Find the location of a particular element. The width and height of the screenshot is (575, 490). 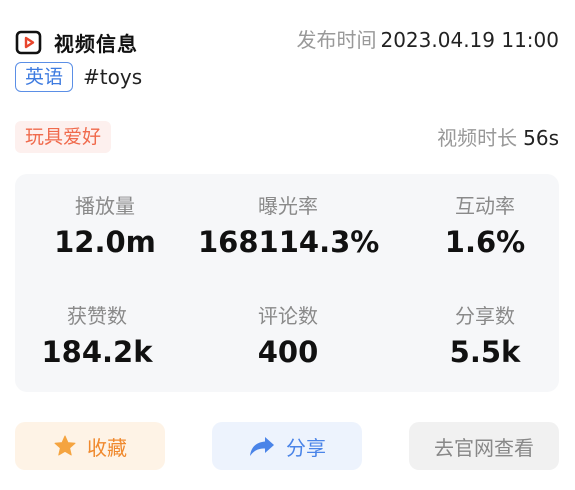

star-icon is located at coordinates (65, 445).